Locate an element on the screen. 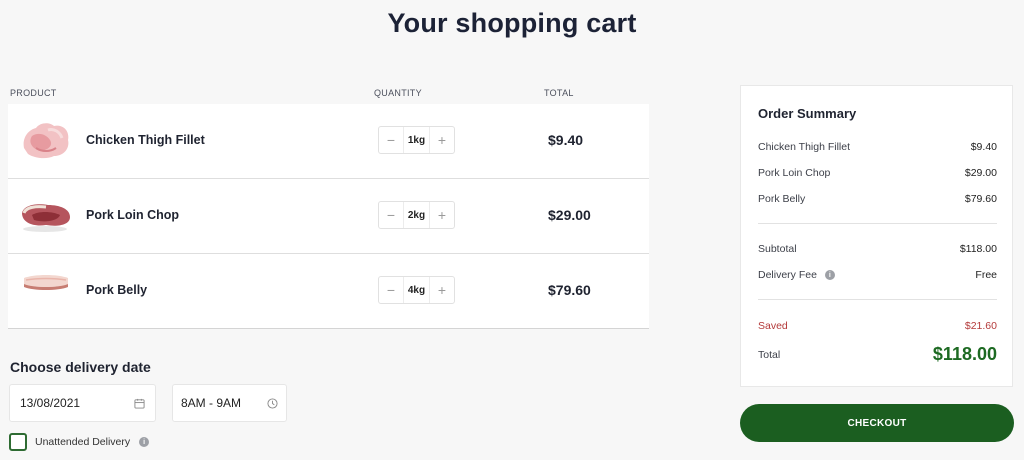 This screenshot has width=1024, height=460. quantity-value: 4kg is located at coordinates (416, 290).